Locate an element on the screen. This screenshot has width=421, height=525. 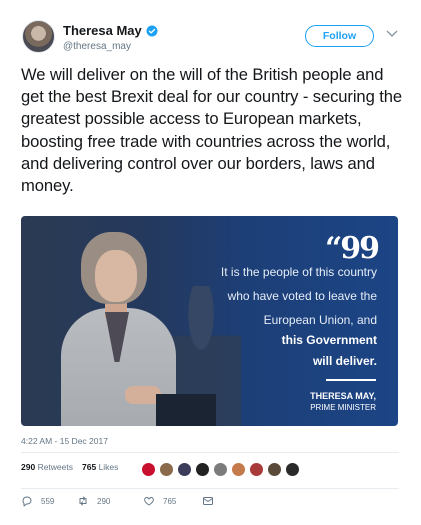
retweet-icon is located at coordinates (83, 501).